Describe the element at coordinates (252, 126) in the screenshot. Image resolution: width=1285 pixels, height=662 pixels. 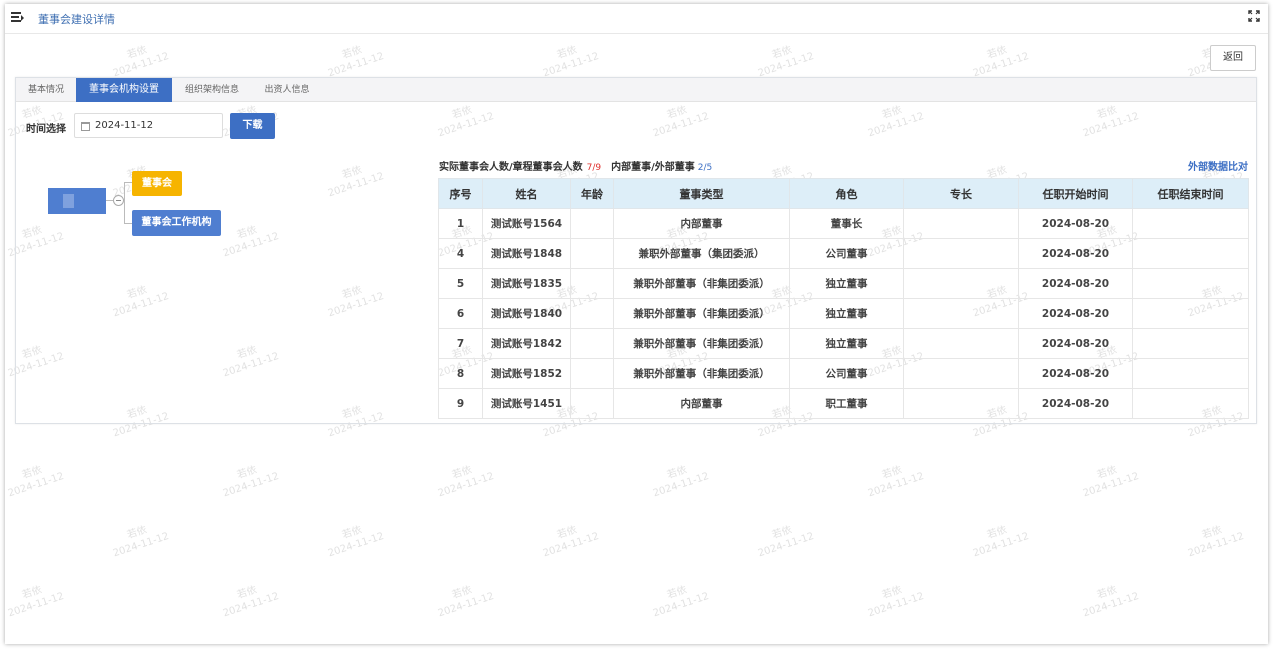
I see `download-button: 下载` at that location.